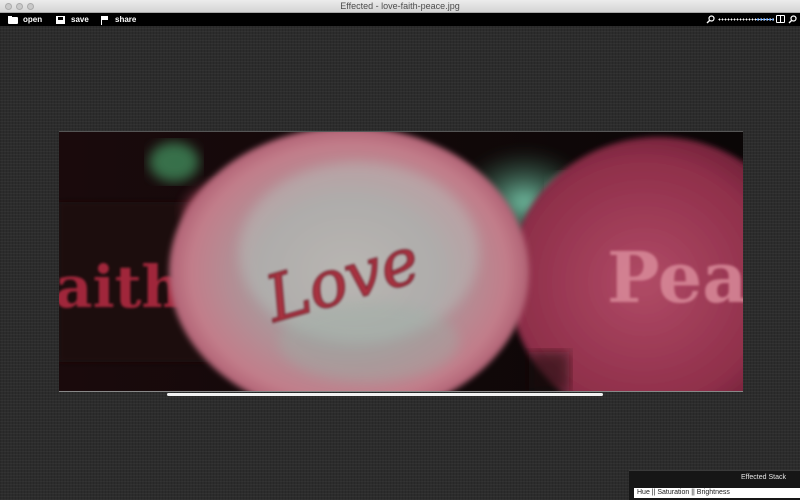 The height and width of the screenshot is (500, 800). Describe the element at coordinates (763, 477) in the screenshot. I see `panel-title: Effected Stack` at that location.